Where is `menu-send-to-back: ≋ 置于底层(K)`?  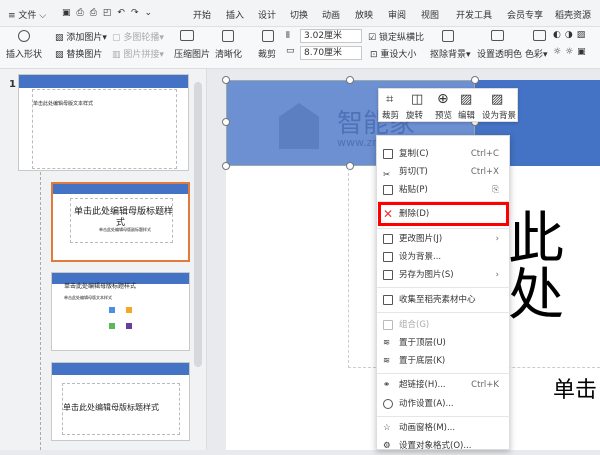
menu-send-to-back: ≋ 置于底层(K) is located at coordinates (444, 361).